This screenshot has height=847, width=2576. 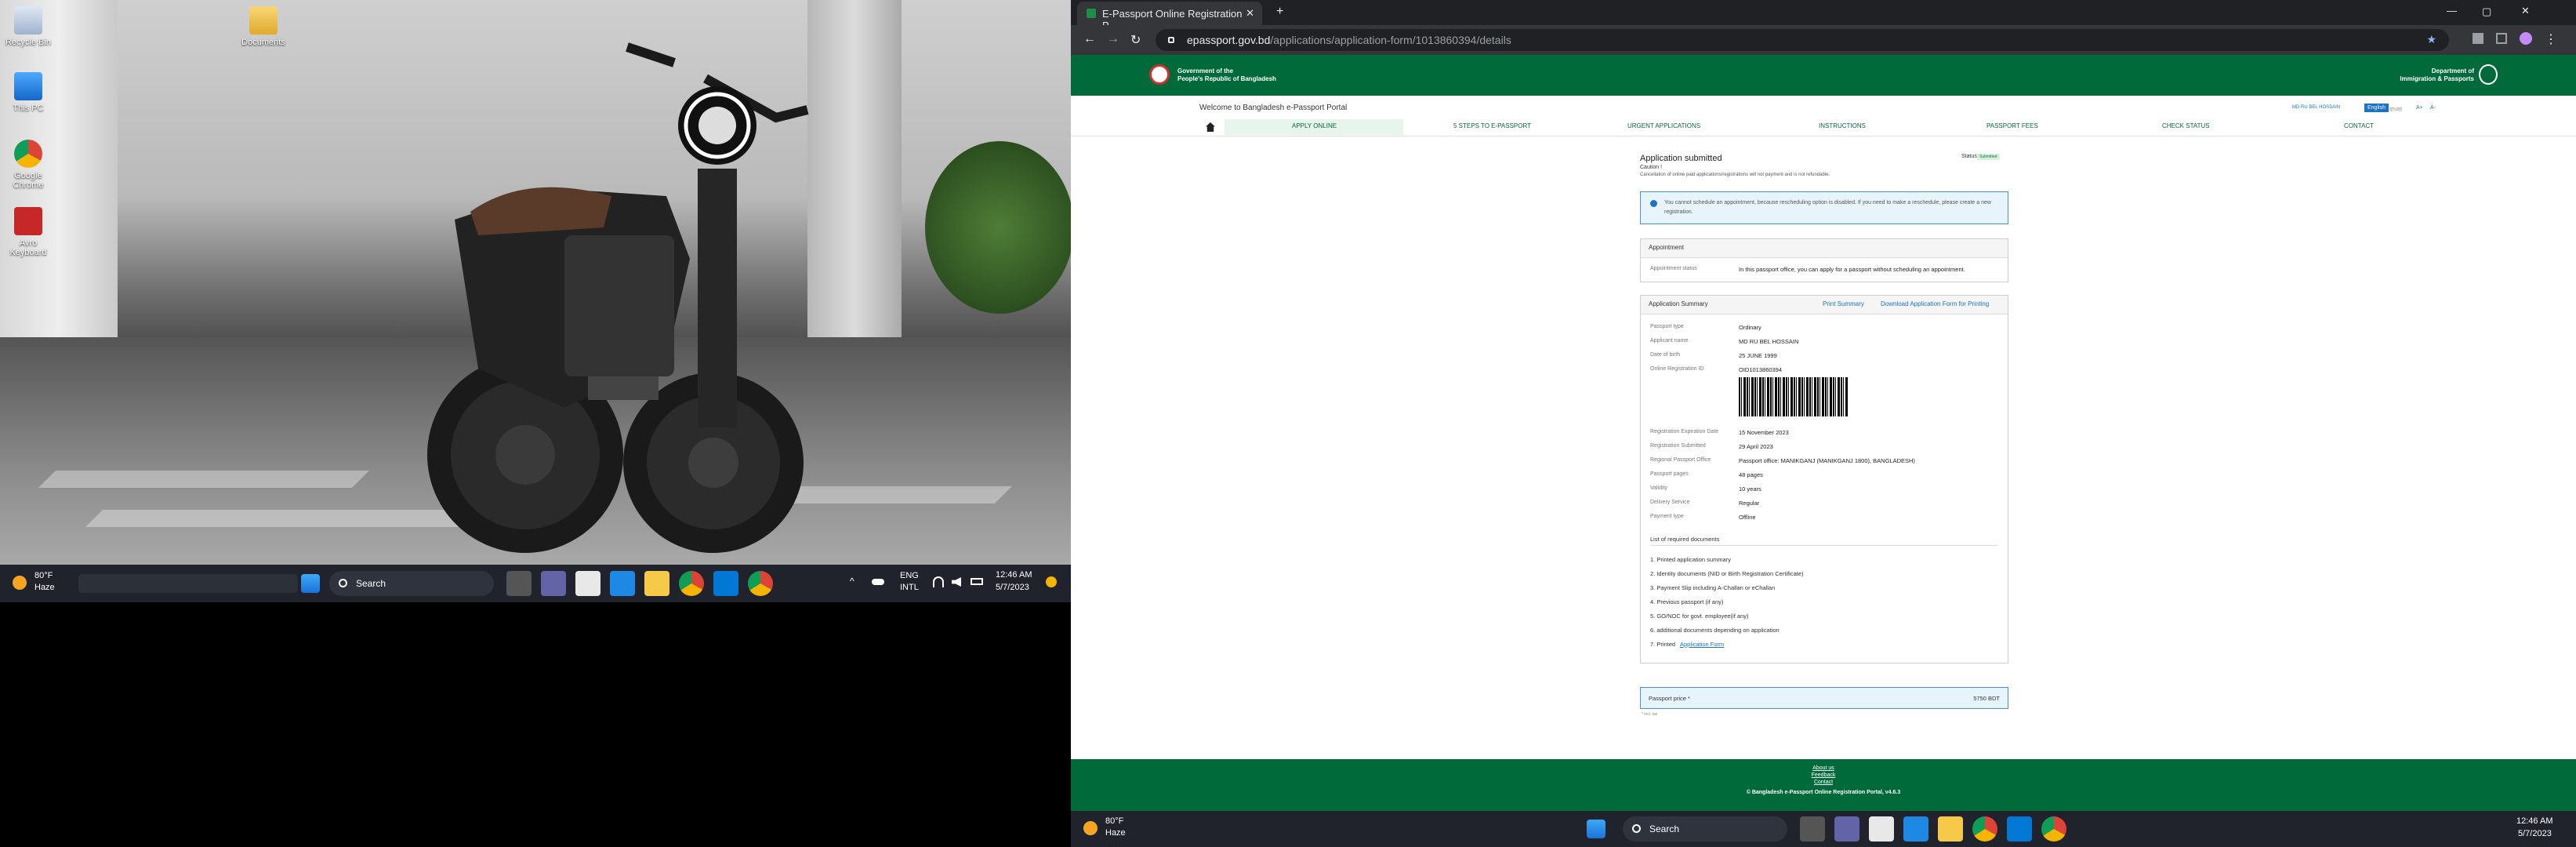 I want to click on desktop-icon-documents: Documents, so click(x=264, y=26).